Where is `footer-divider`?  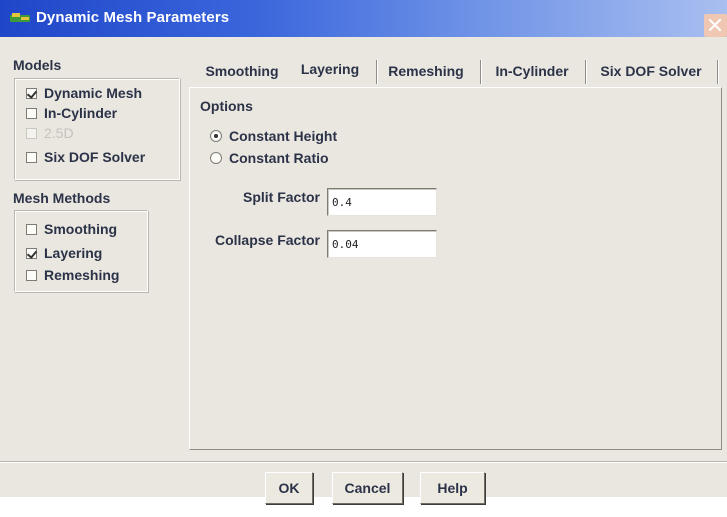
footer-divider is located at coordinates (363, 461).